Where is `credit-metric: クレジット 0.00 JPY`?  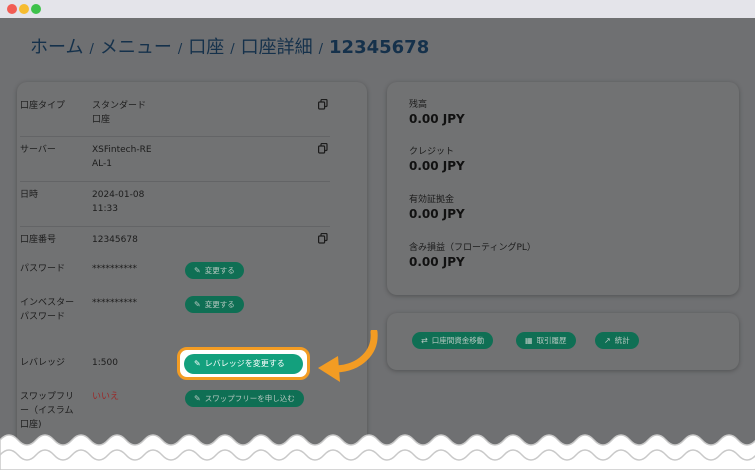 credit-metric: クレジット 0.00 JPY is located at coordinates (437, 160).